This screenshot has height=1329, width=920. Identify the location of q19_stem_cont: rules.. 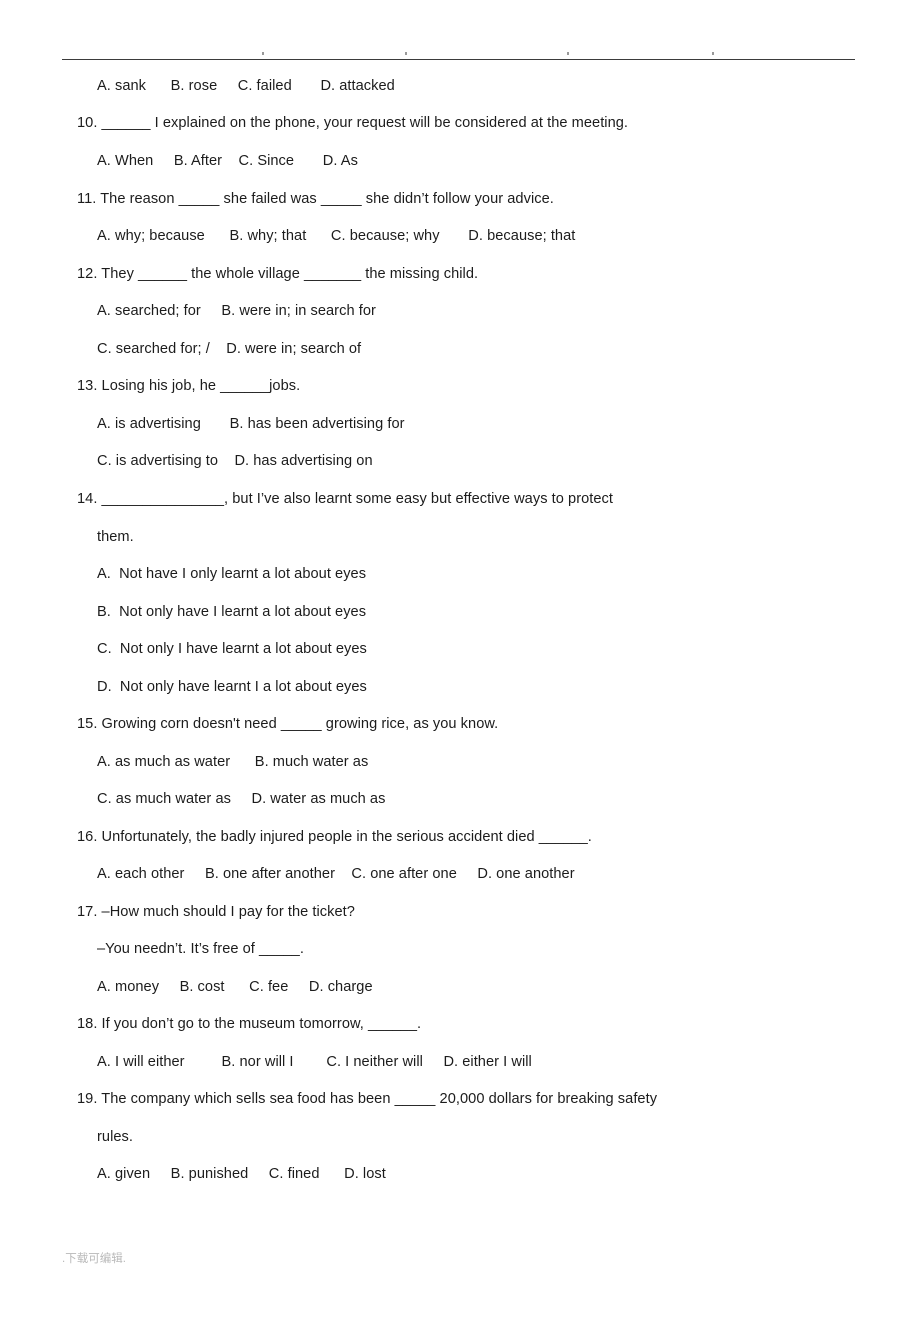
(115, 1137).